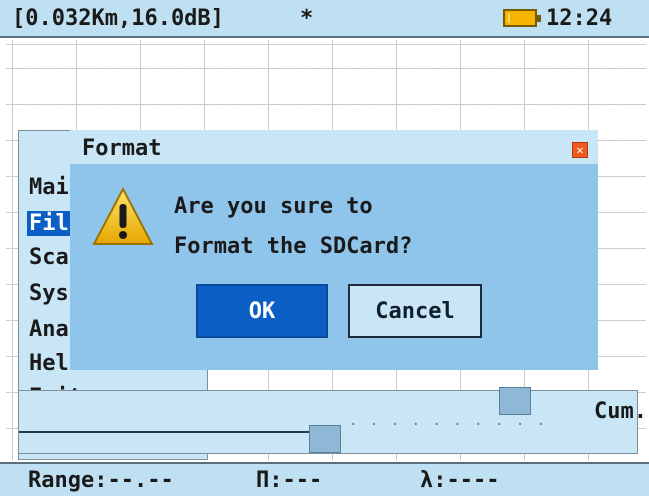  I want to click on cancel-button: Cancel, so click(415, 311).